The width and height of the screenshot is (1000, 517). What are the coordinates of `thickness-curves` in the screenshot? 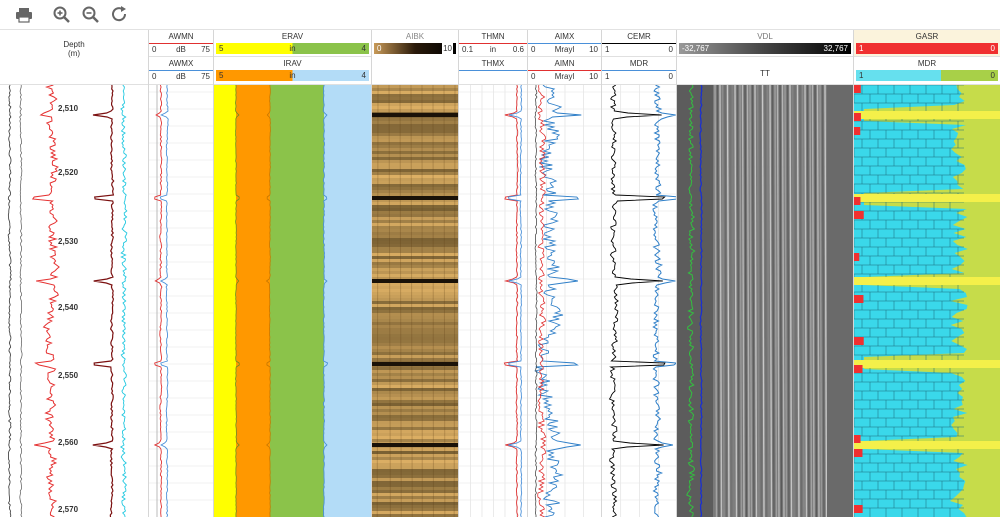 It's located at (493, 301).